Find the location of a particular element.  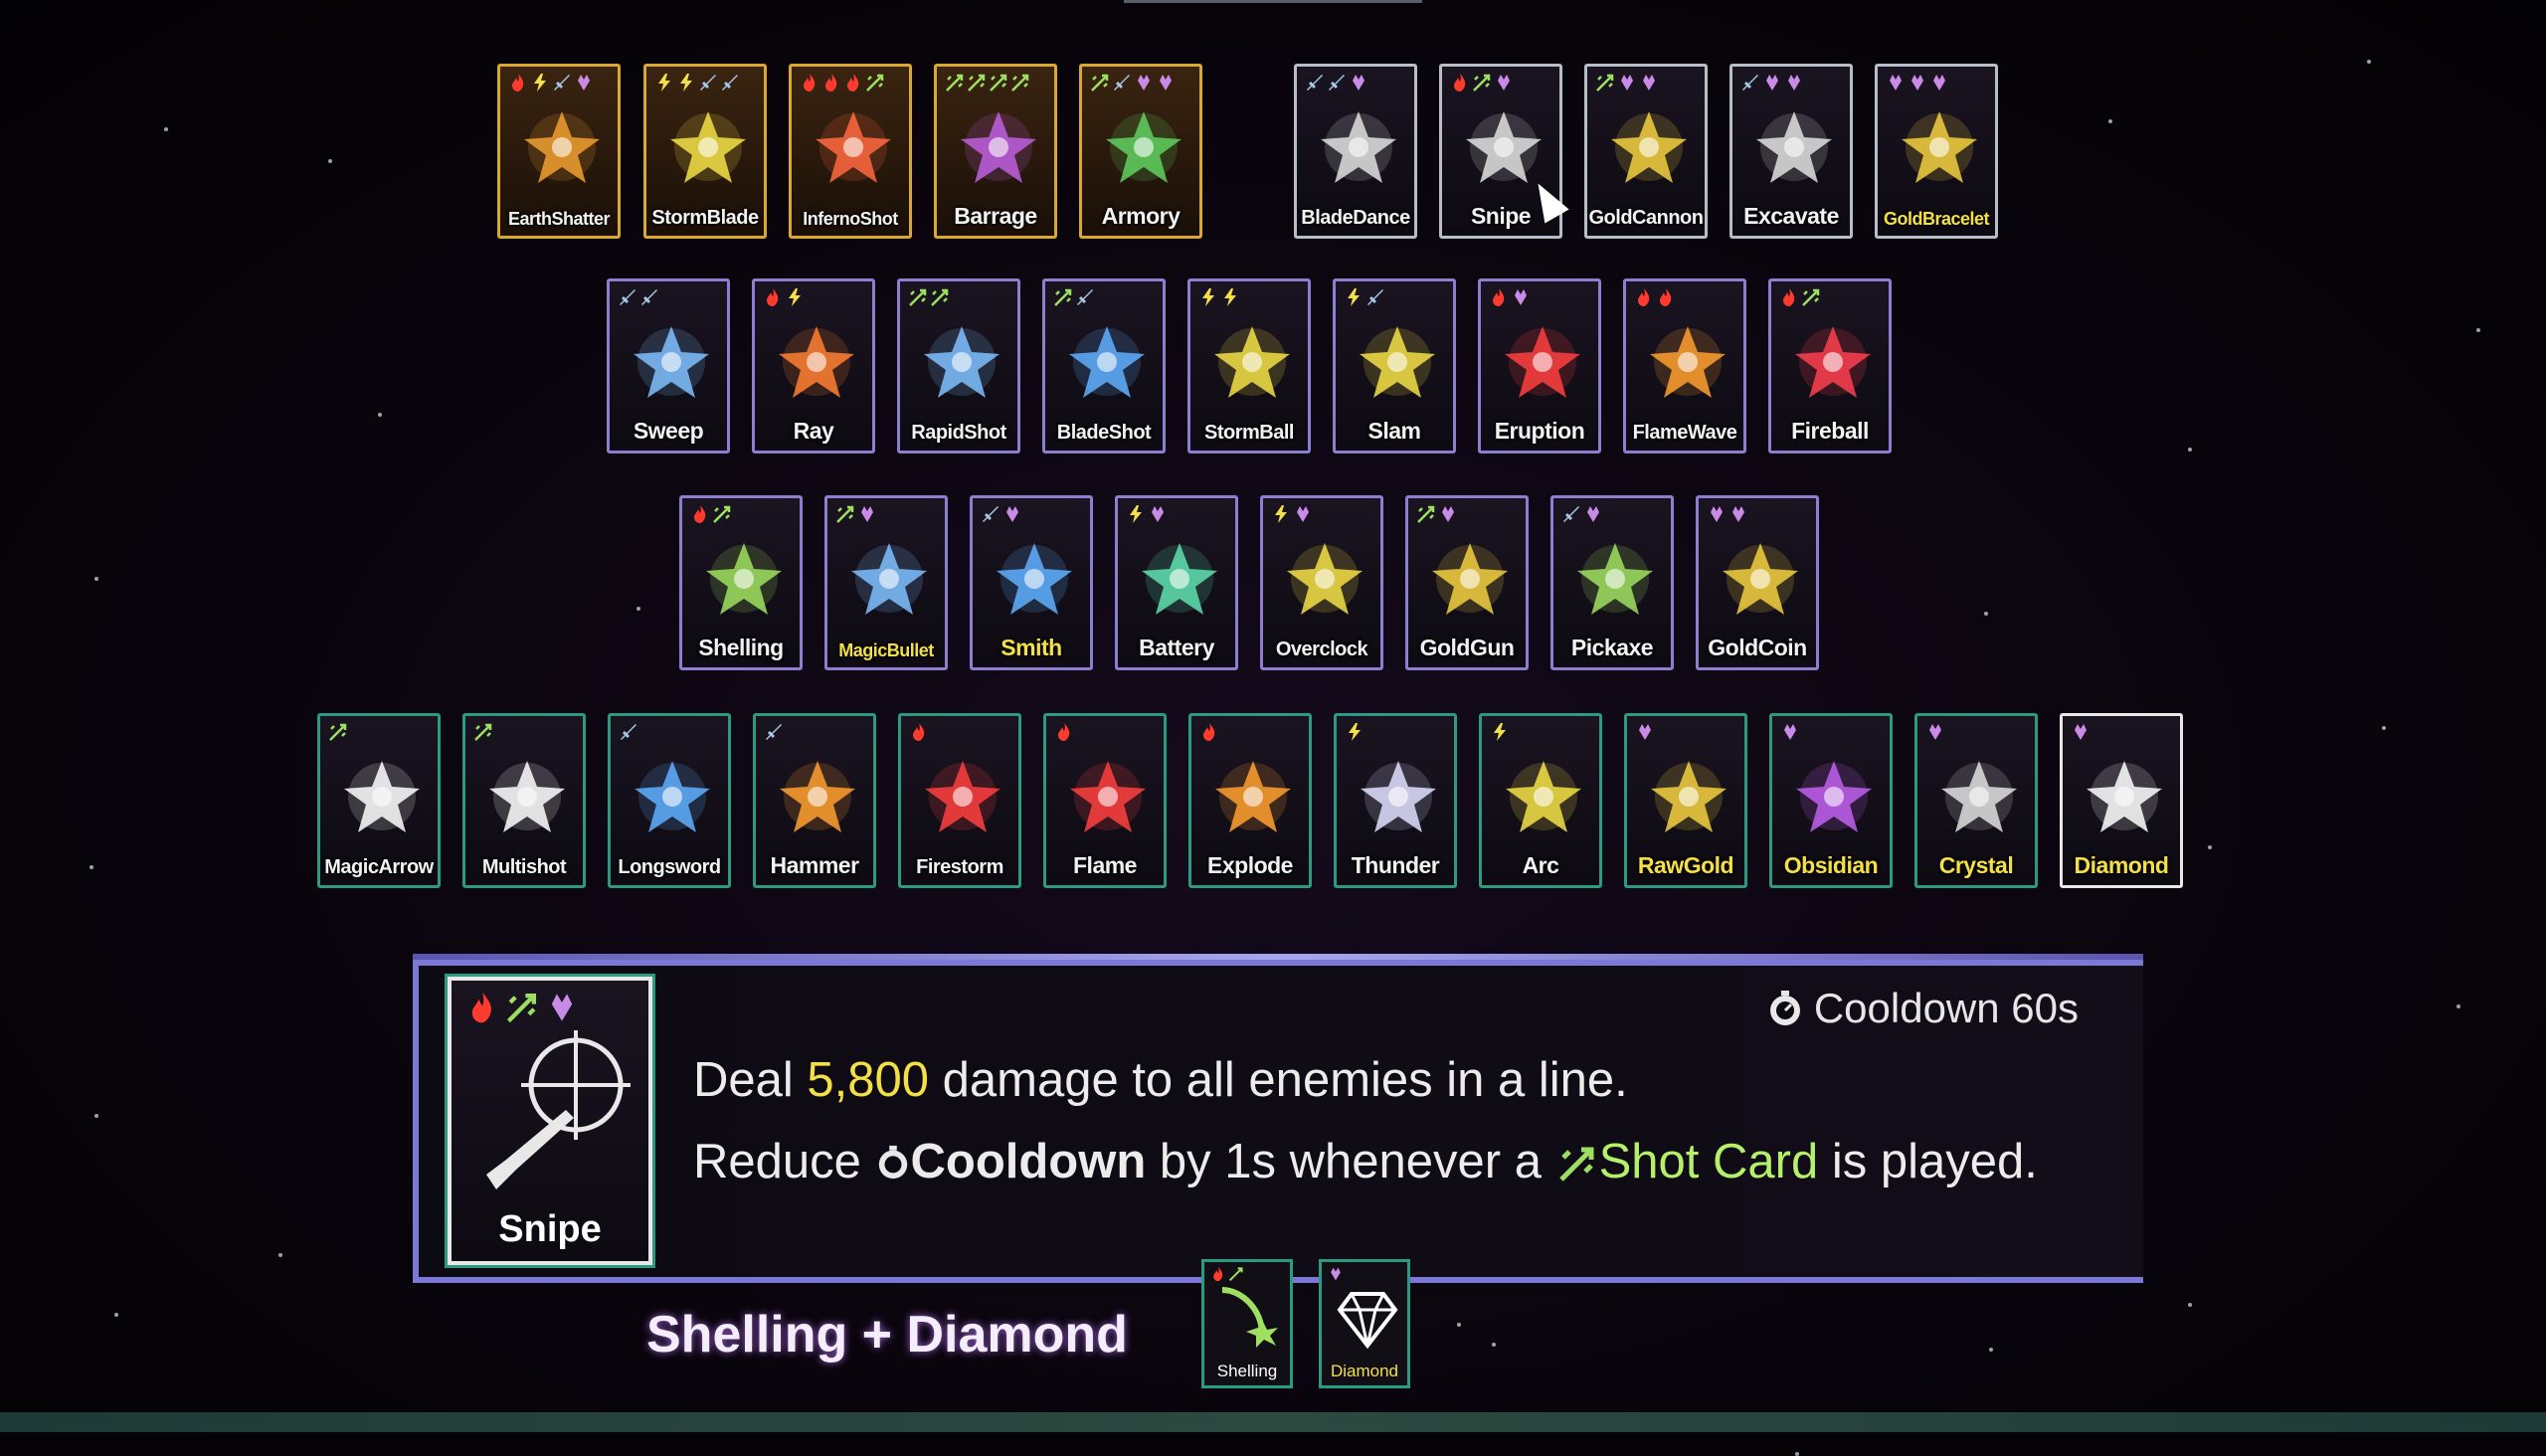

card-battery: Battery is located at coordinates (1176, 582).